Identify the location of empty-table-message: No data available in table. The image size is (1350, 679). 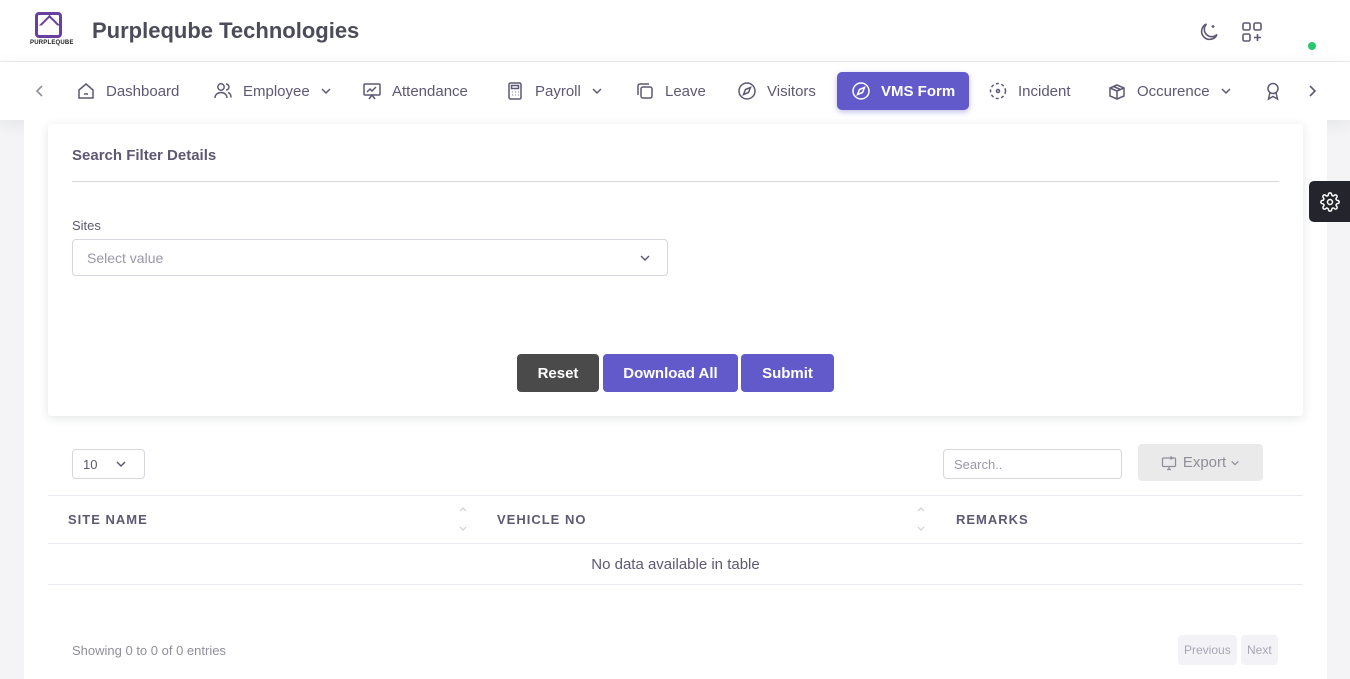
(675, 564).